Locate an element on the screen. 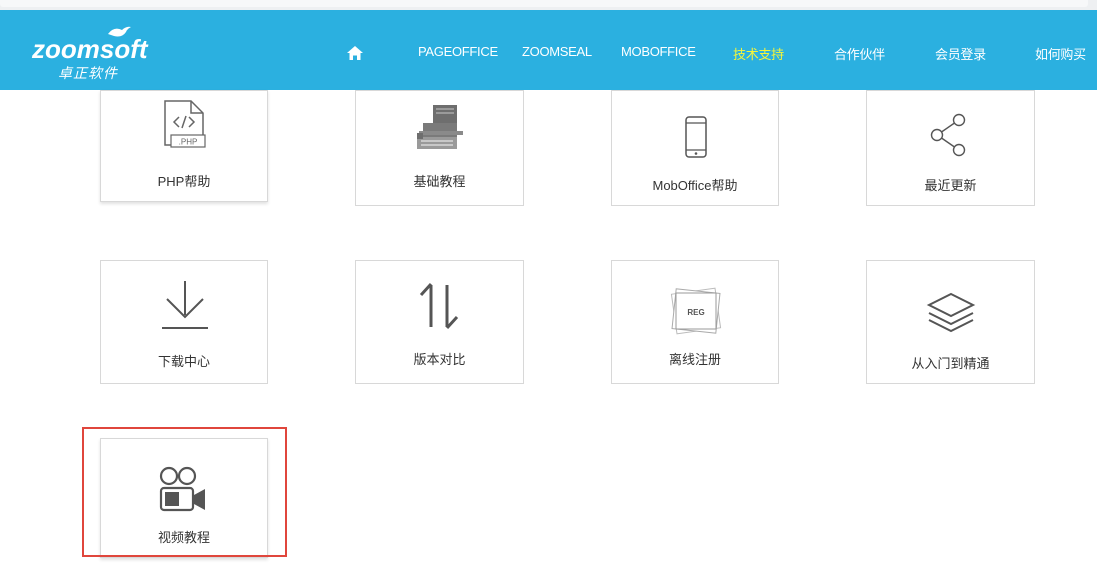 The image size is (1097, 581). card-version-compare: 版本对比 is located at coordinates (439, 322).